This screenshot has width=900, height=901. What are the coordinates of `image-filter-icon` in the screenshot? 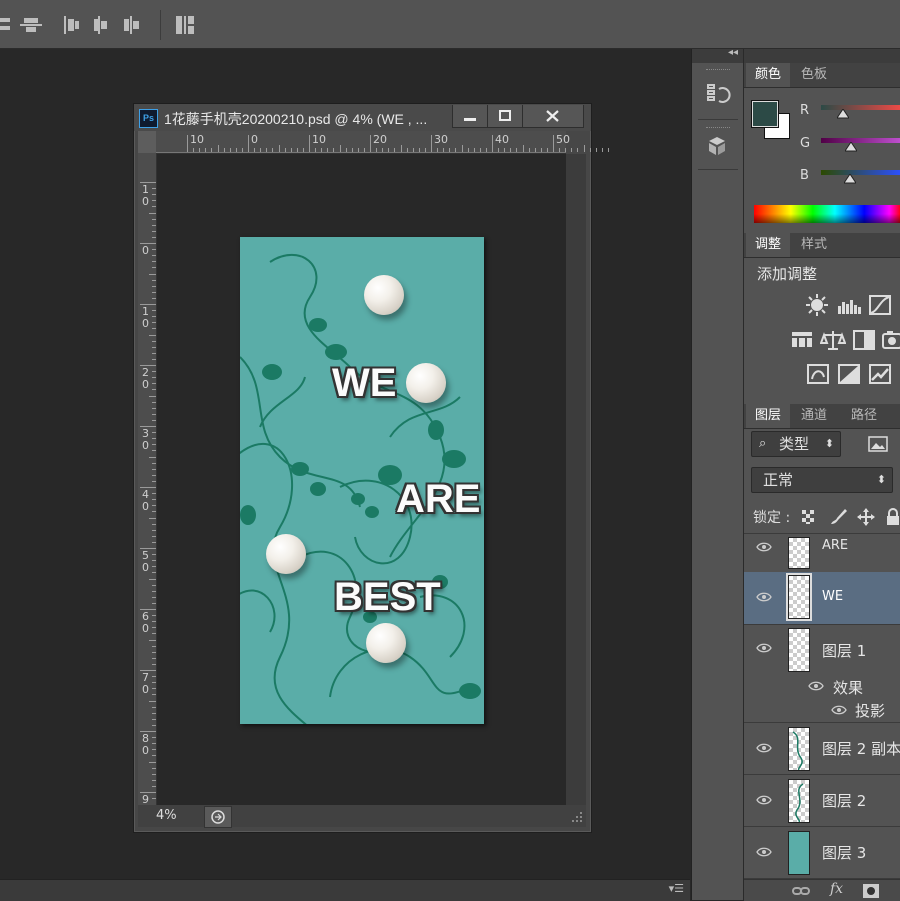 It's located at (878, 444).